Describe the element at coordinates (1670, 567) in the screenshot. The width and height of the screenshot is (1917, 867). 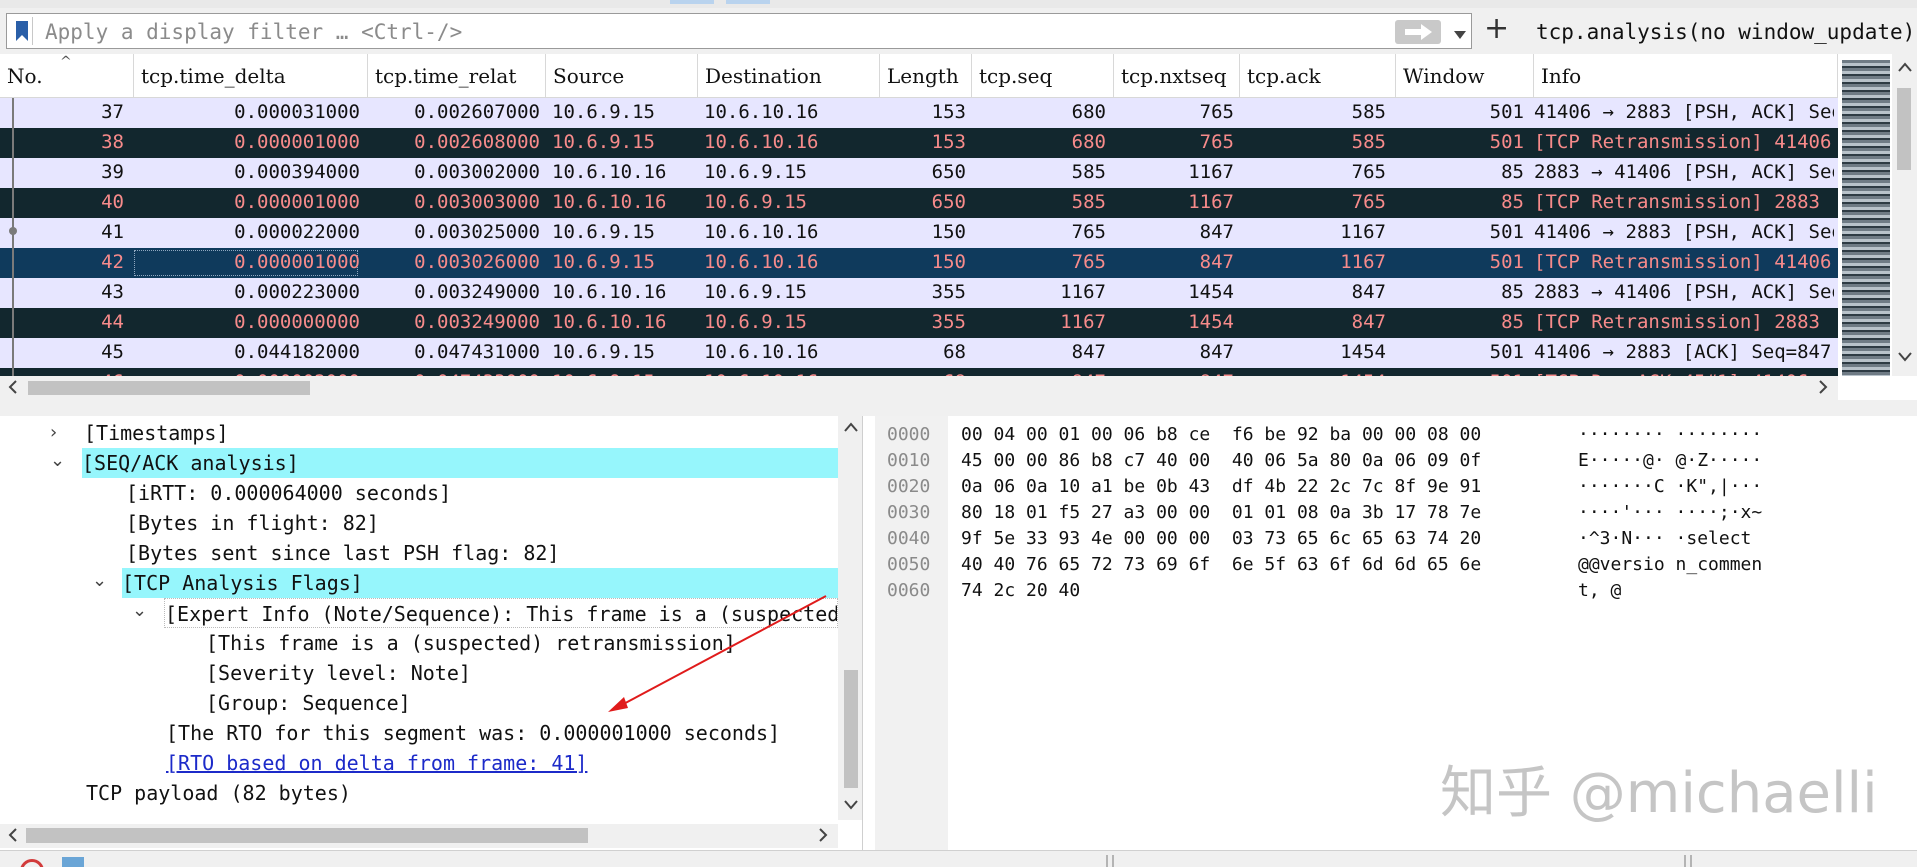
I see `hex-ascii: @@versio n_commen` at that location.